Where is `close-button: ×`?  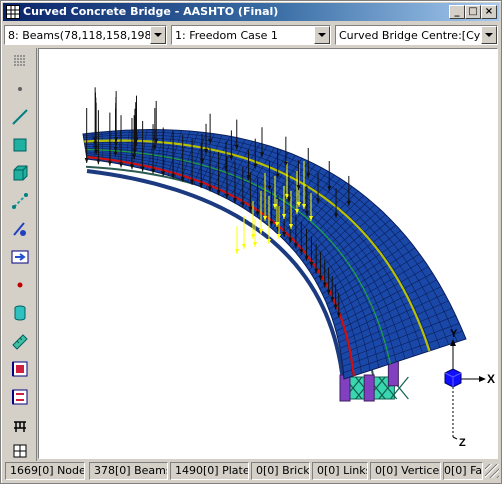 close-button: × is located at coordinates (489, 12).